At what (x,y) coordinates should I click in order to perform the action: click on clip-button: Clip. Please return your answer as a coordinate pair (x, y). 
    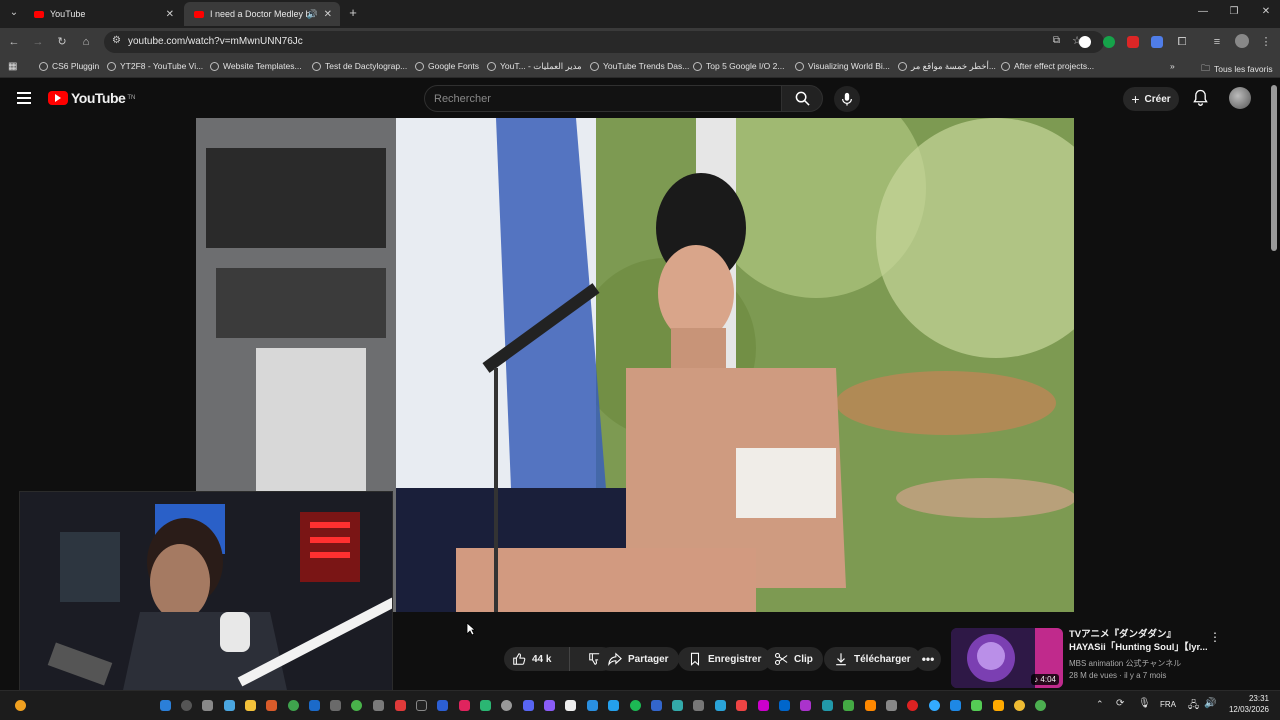
    Looking at the image, I should click on (793, 659).